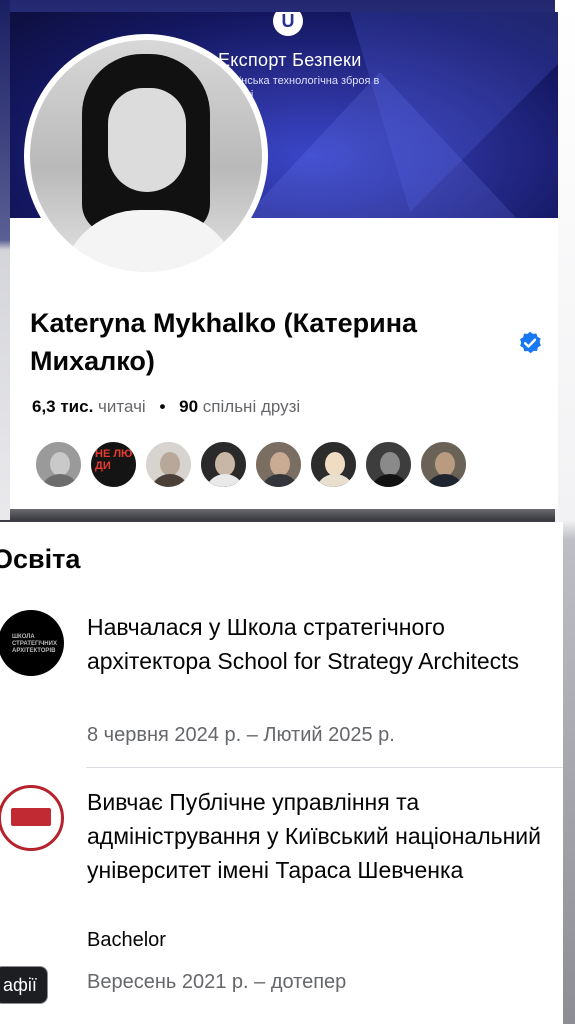 Image resolution: width=575 pixels, height=1024 pixels. I want to click on education-item-degree: Bachelor, so click(126, 940).